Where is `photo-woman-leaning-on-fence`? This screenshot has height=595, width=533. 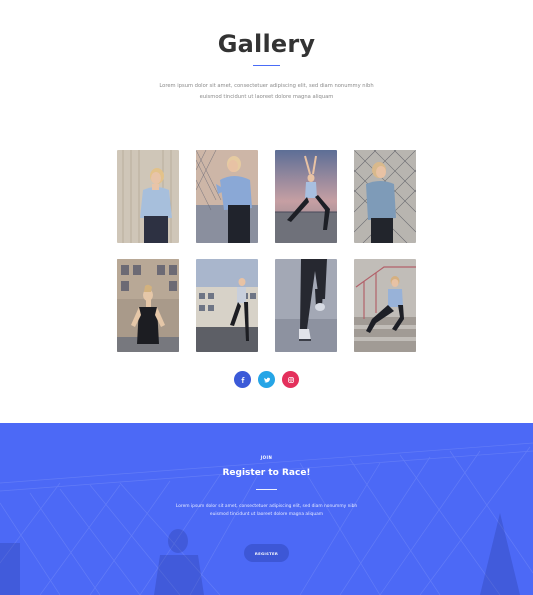
photo-woman-leaning-on-fence is located at coordinates (385, 196).